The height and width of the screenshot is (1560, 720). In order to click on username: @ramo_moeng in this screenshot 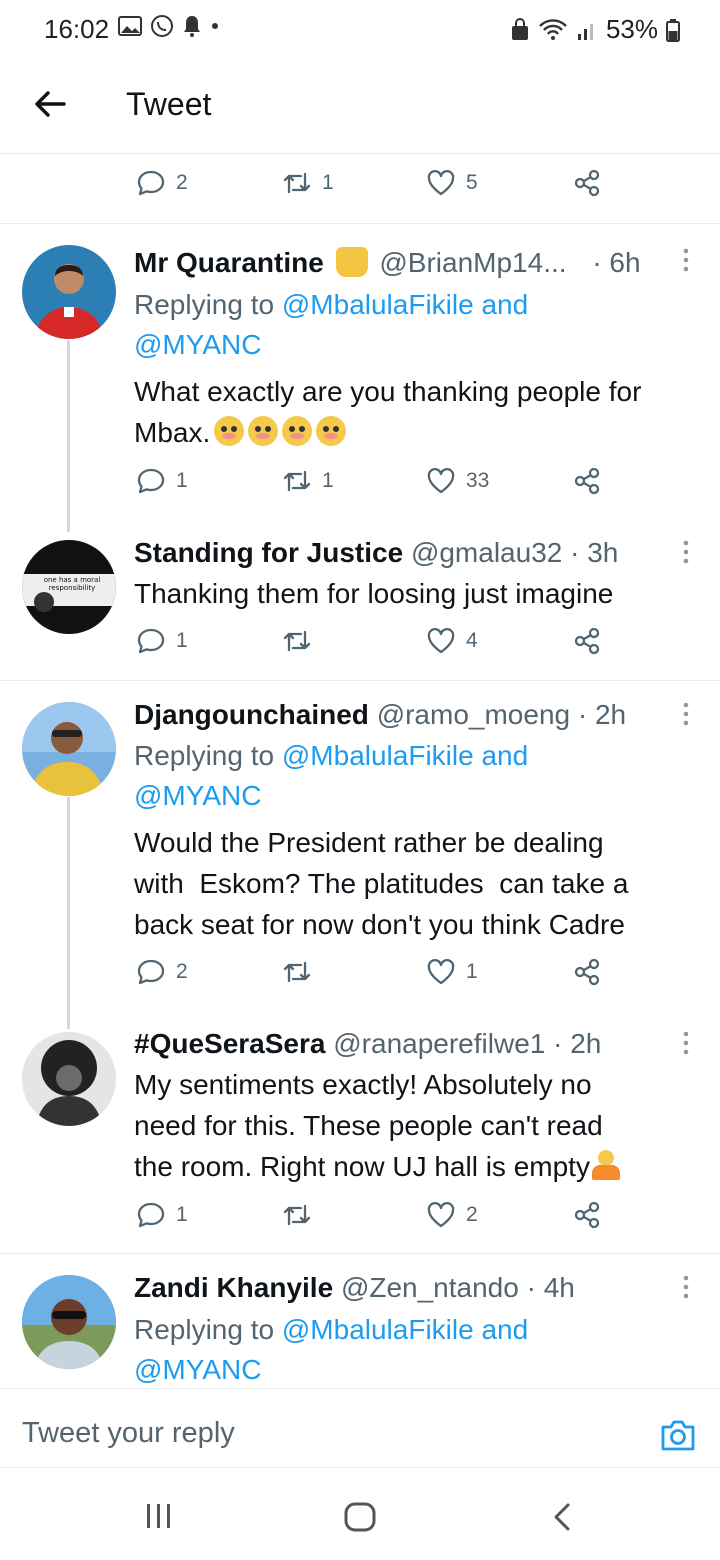, I will do `click(473, 714)`.